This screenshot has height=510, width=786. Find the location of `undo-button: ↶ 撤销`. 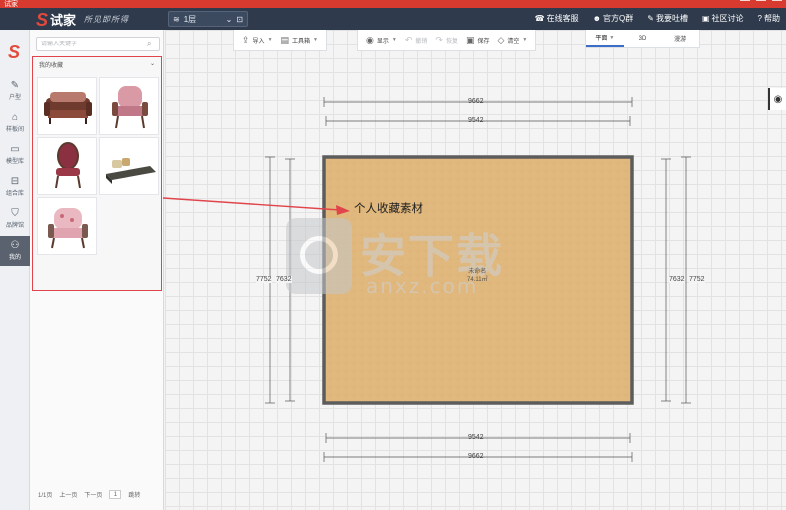

undo-button: ↶ 撤销 is located at coordinates (416, 40).